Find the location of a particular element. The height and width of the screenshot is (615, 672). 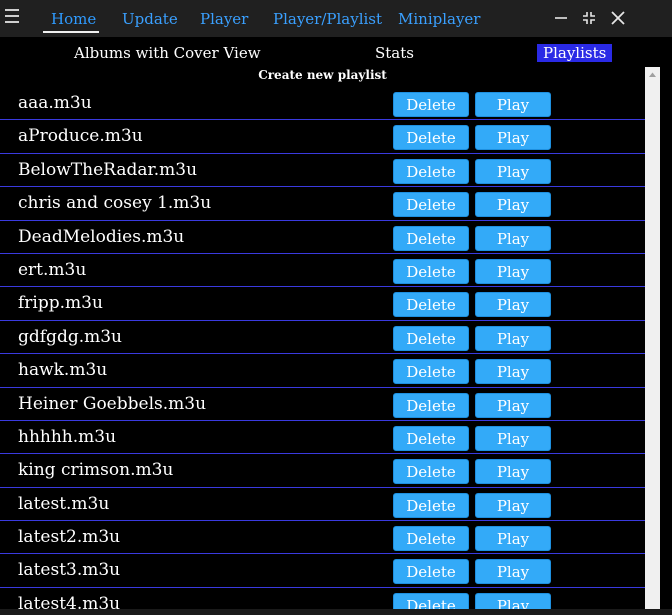

playlist-row: ert.m3u Delete Play is located at coordinates (322, 271).